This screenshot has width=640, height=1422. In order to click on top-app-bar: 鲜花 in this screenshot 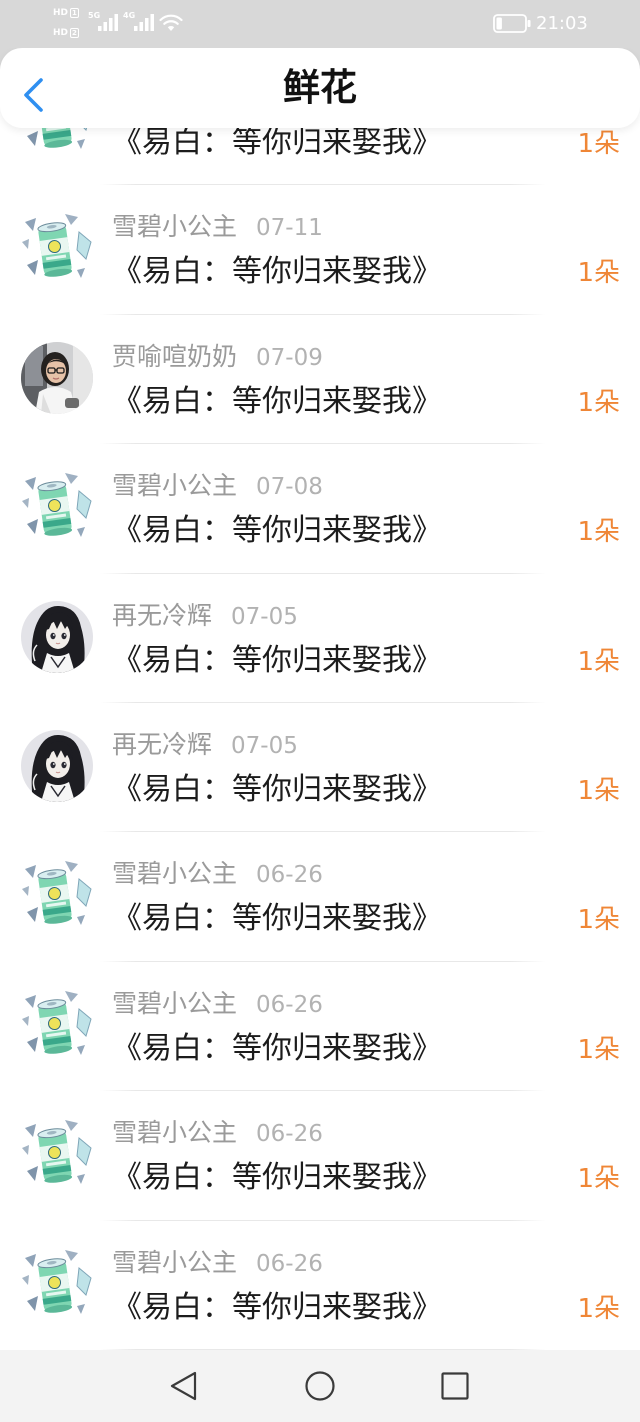, I will do `click(320, 88)`.